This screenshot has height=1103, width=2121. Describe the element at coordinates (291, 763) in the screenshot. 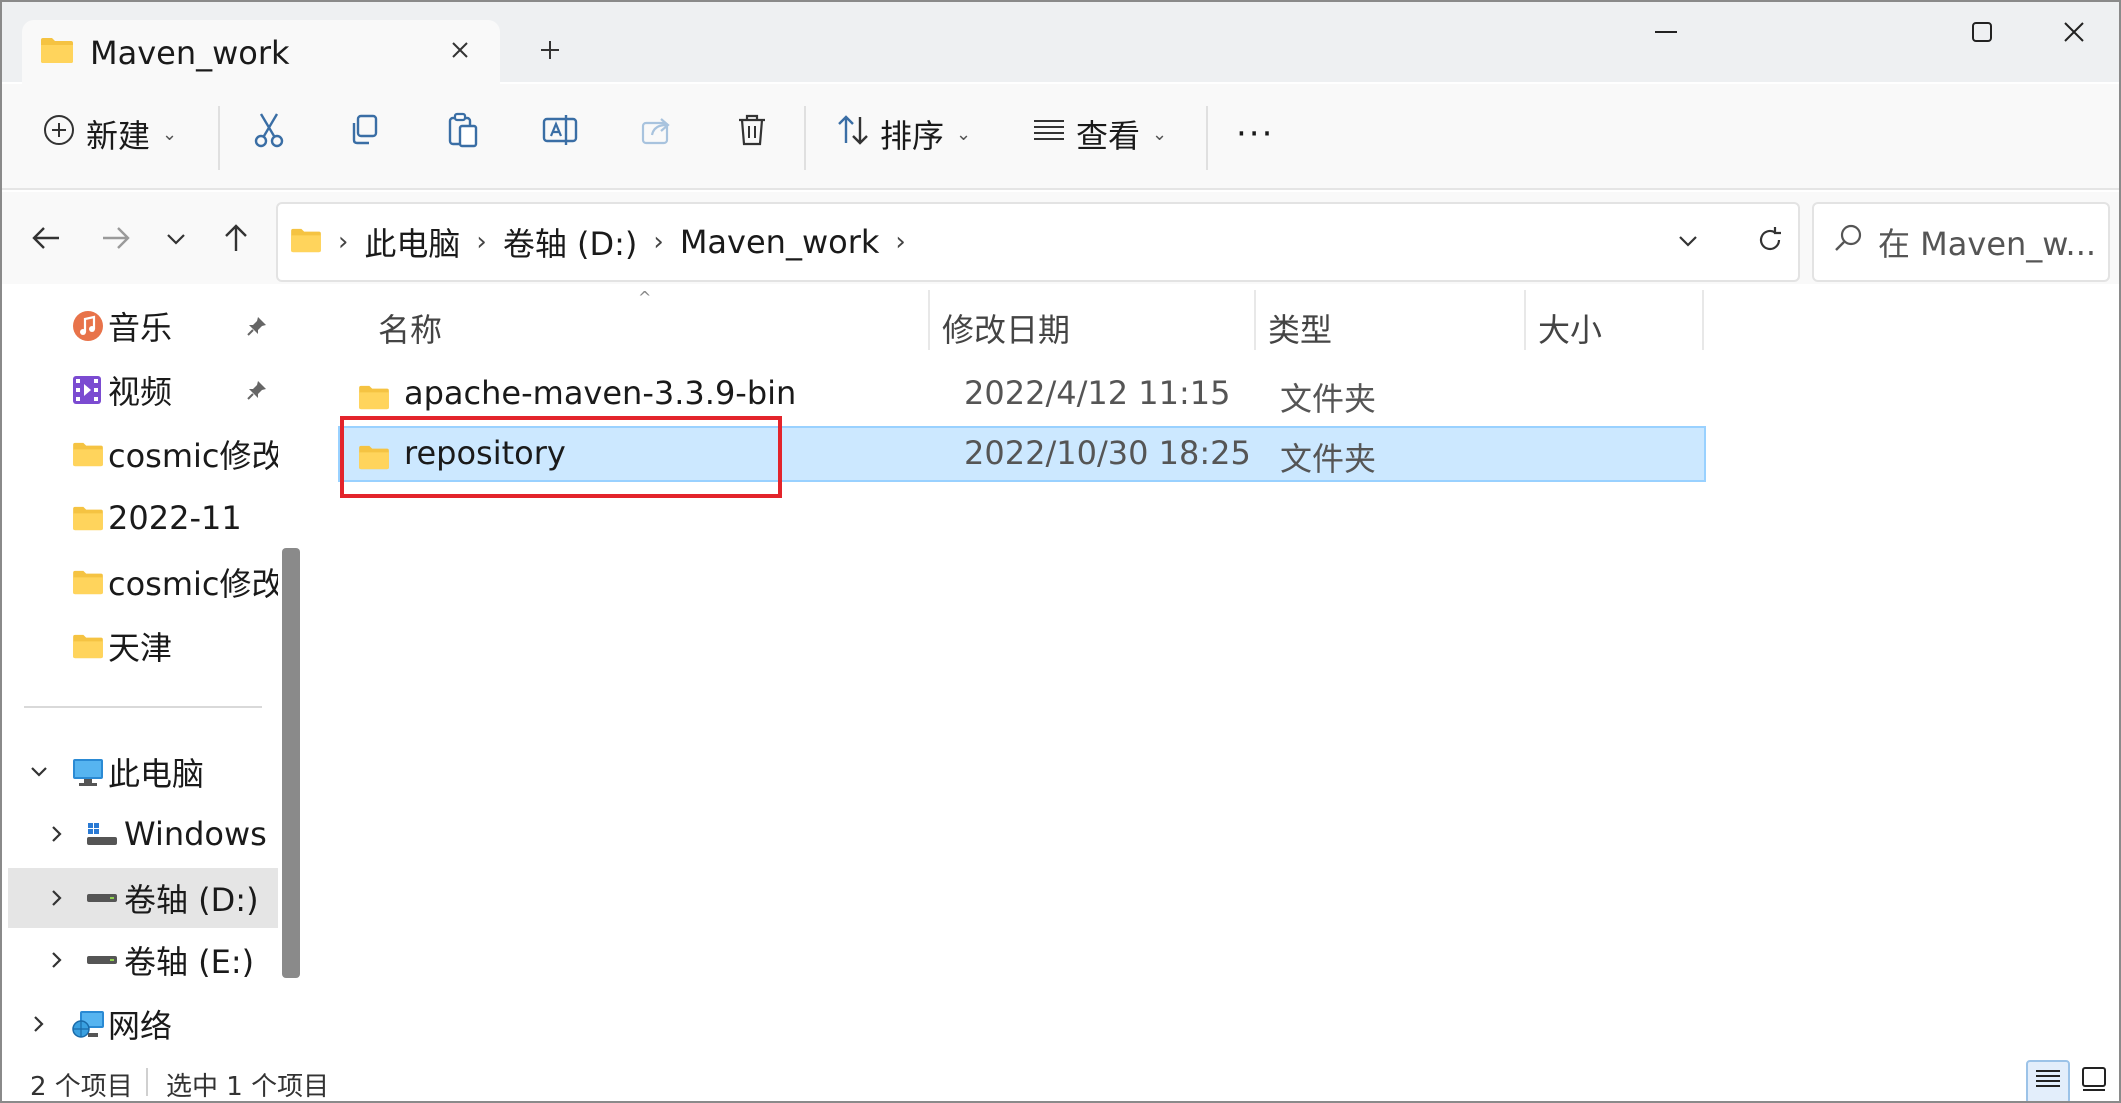

I see `nav-pane-scrollbar` at that location.